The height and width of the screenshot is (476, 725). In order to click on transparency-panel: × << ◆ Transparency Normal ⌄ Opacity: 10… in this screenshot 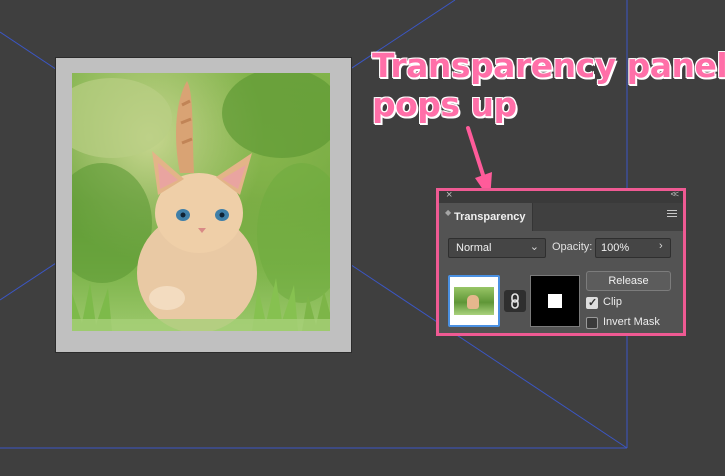, I will do `click(561, 262)`.